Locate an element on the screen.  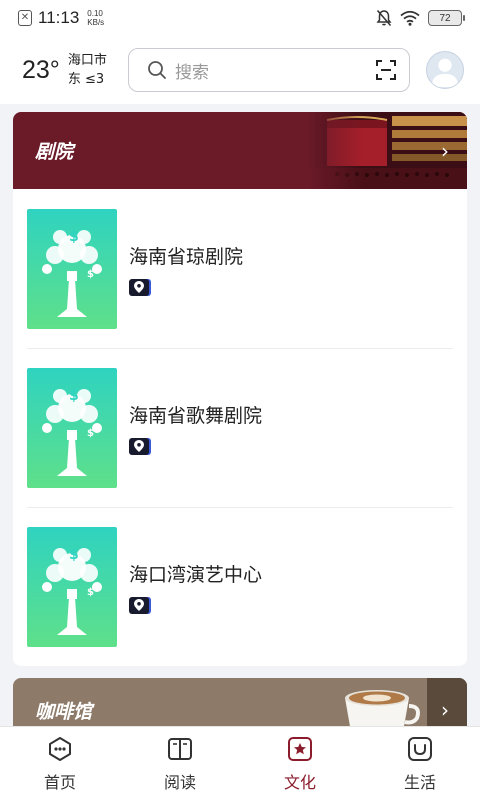
life-icon is located at coordinates (420, 749).